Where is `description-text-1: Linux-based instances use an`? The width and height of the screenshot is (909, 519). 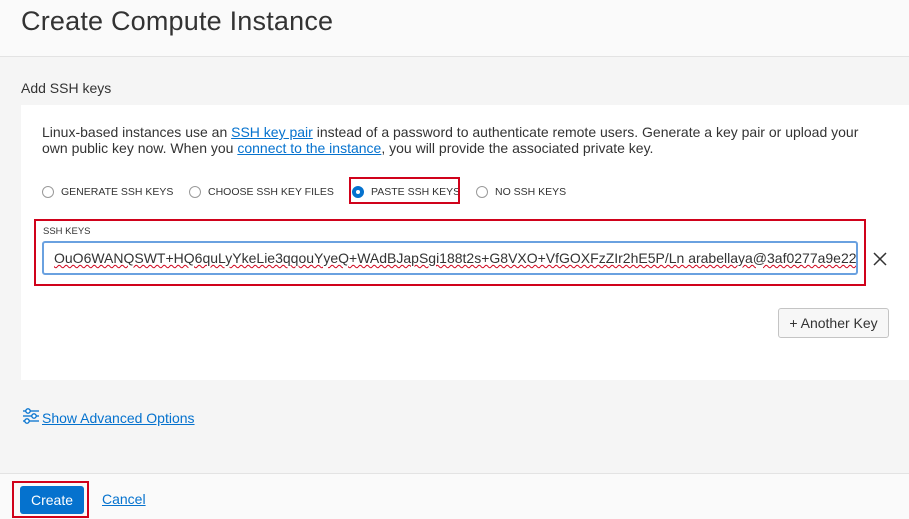
description-text-1: Linux-based instances use an is located at coordinates (137, 132).